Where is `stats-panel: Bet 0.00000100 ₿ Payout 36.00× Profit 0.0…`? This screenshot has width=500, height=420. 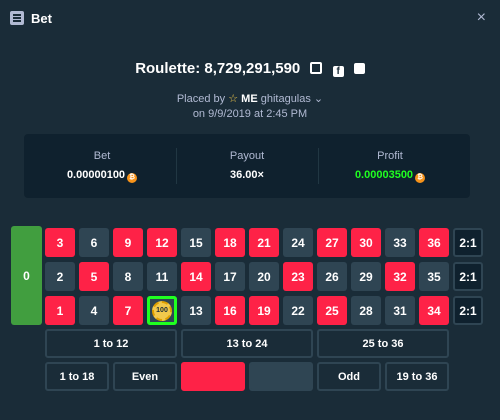 stats-panel: Bet 0.00000100 ₿ Payout 36.00× Profit 0.0… is located at coordinates (247, 166).